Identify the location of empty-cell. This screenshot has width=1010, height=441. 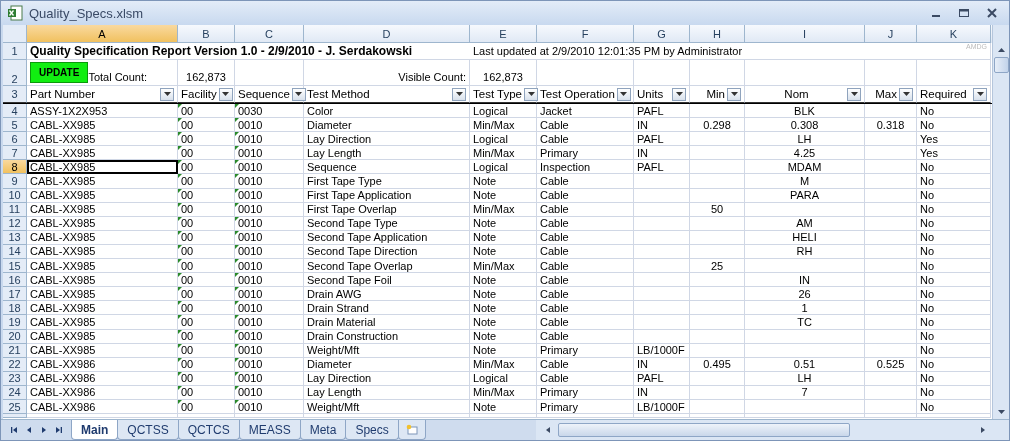
(717, 336).